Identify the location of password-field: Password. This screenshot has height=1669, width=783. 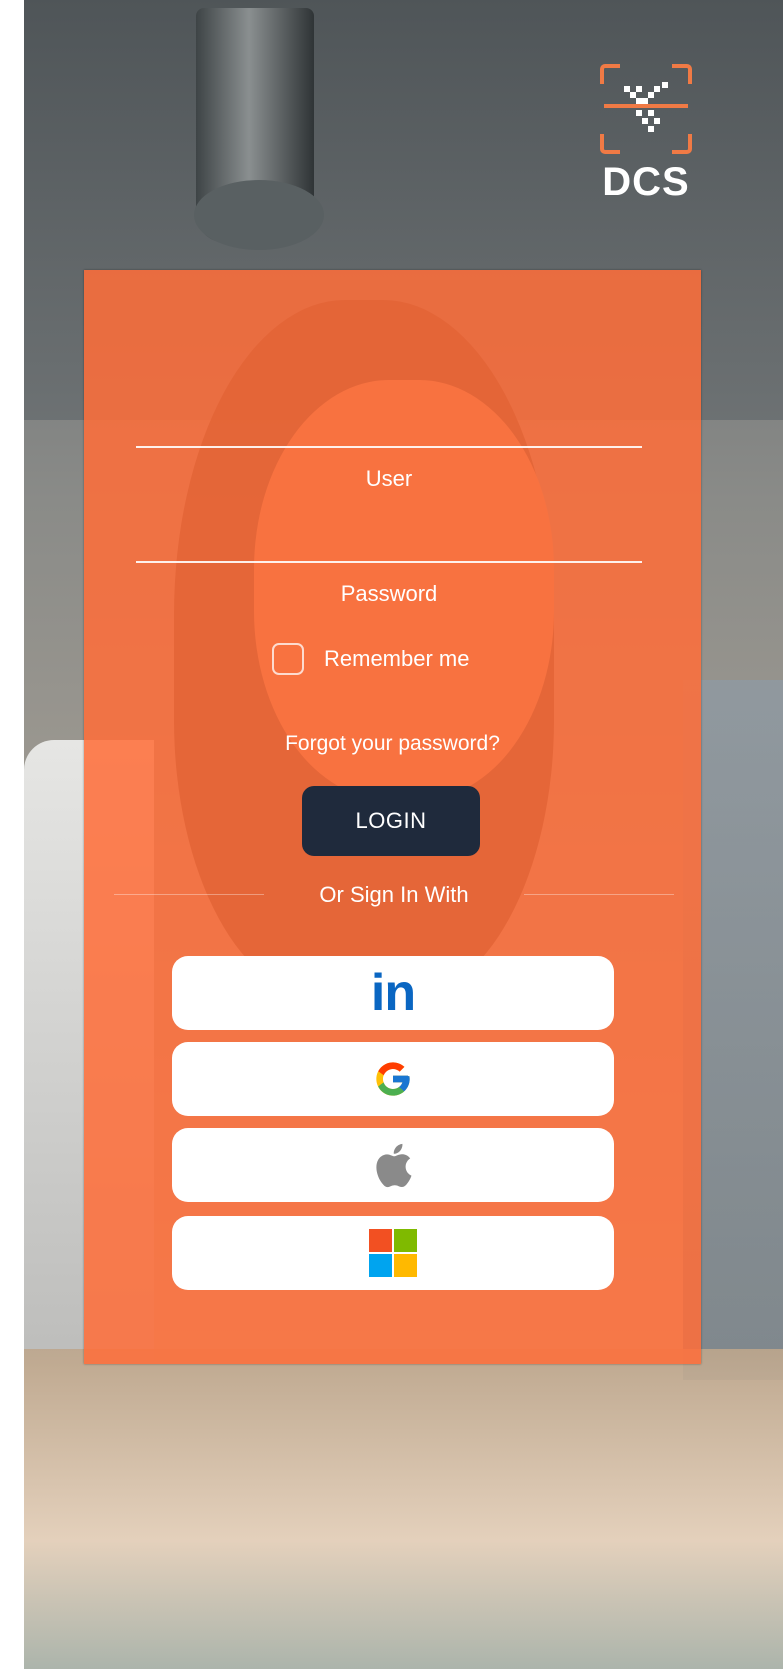
(389, 584).